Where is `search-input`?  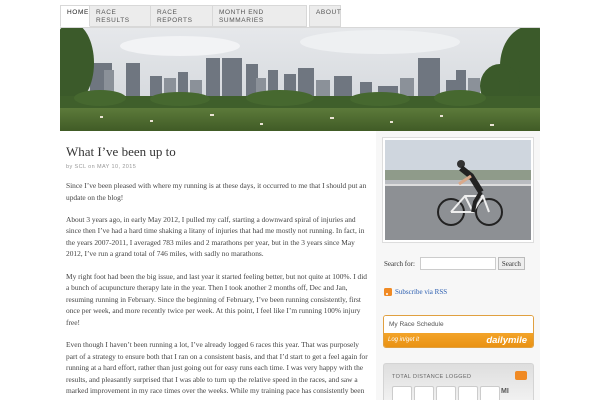 search-input is located at coordinates (457, 263).